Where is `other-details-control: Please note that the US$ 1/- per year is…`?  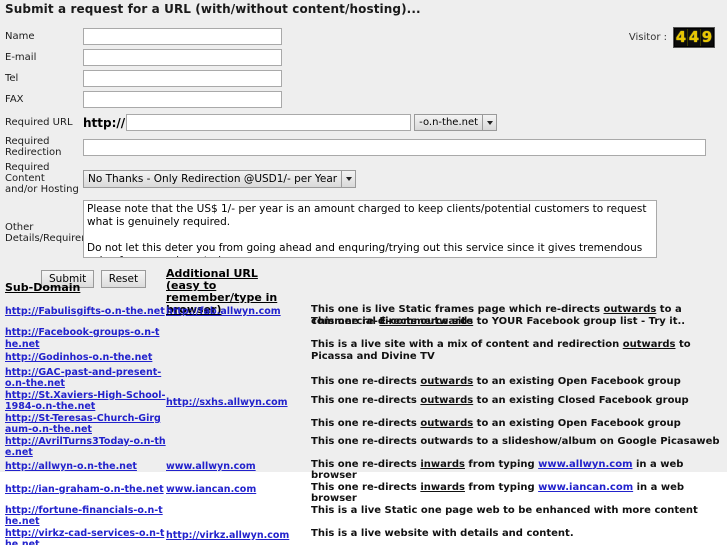 other-details-control: Please note that the US$ 1/- per year is… is located at coordinates (405, 230).